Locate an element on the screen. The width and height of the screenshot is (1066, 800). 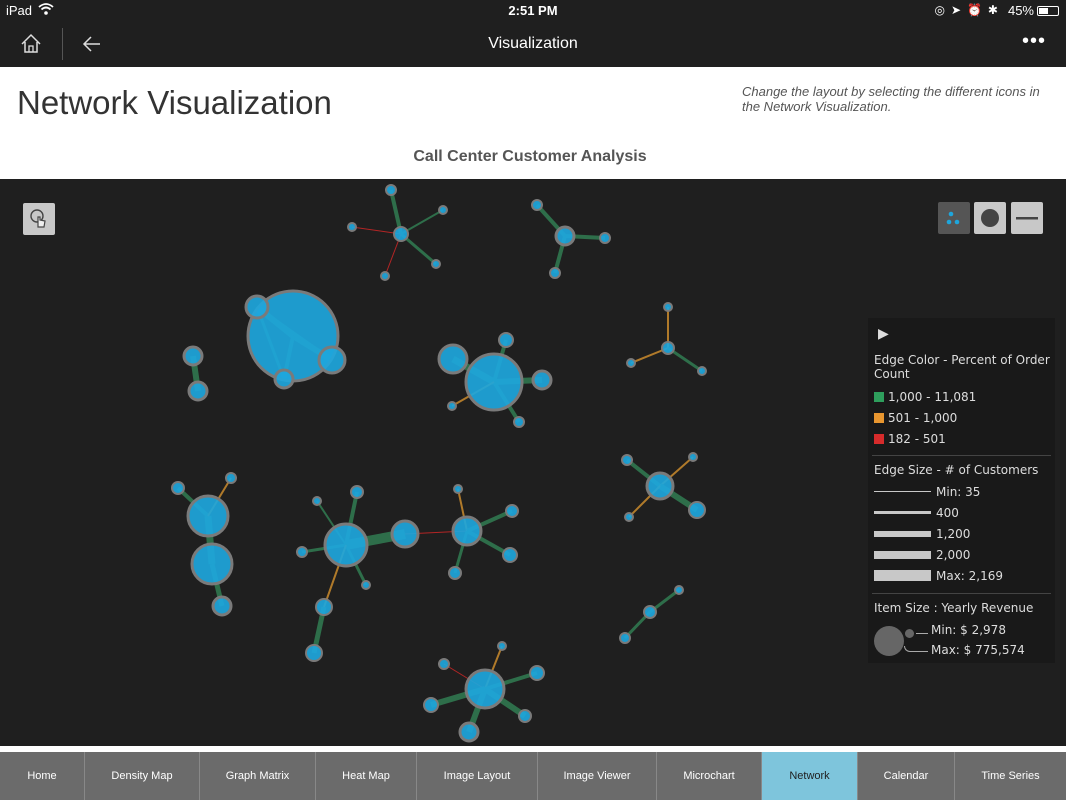
edge-color-label: 501 - 1,000 is located at coordinates (923, 418).